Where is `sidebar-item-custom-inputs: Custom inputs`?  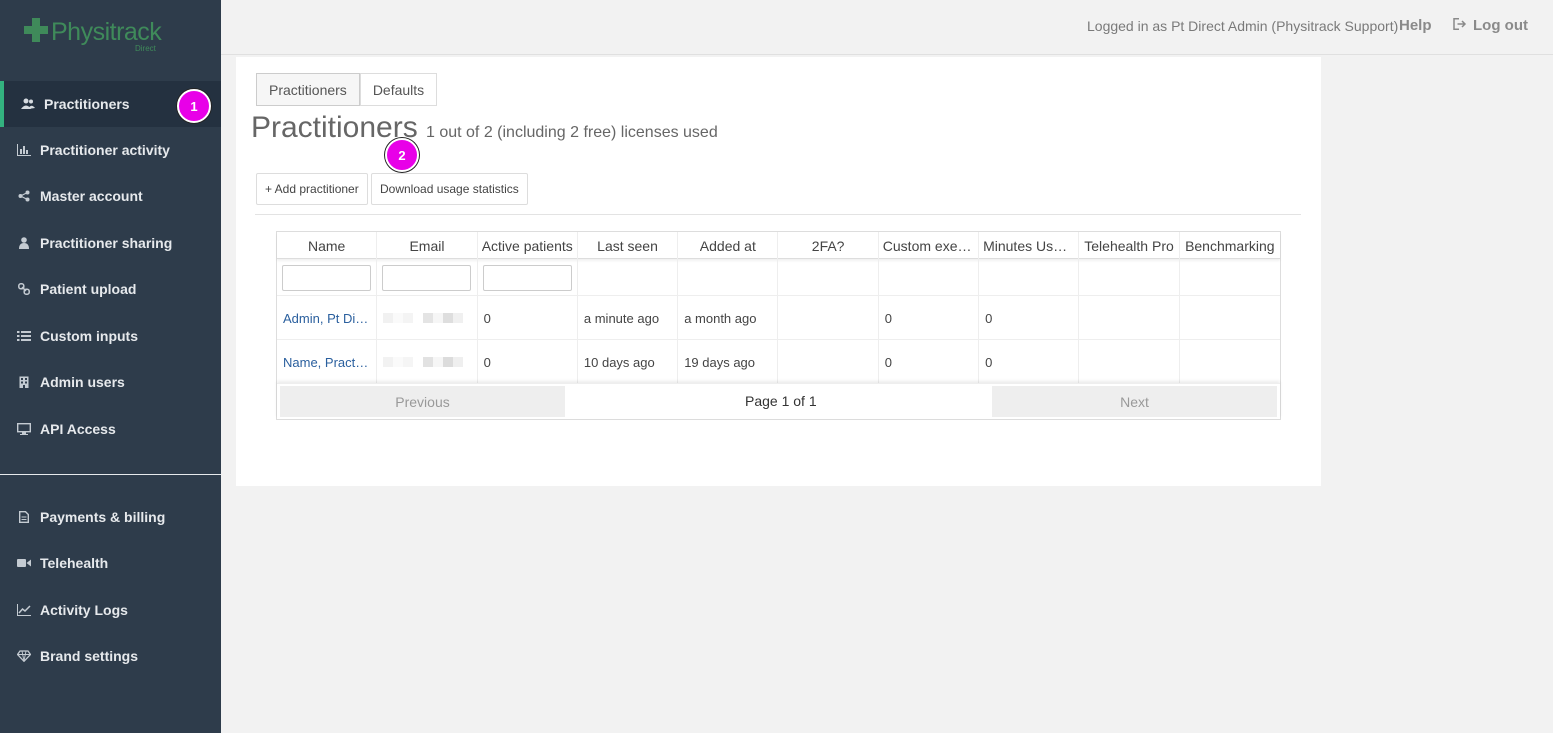
sidebar-item-custom-inputs: Custom inputs is located at coordinates (110, 336).